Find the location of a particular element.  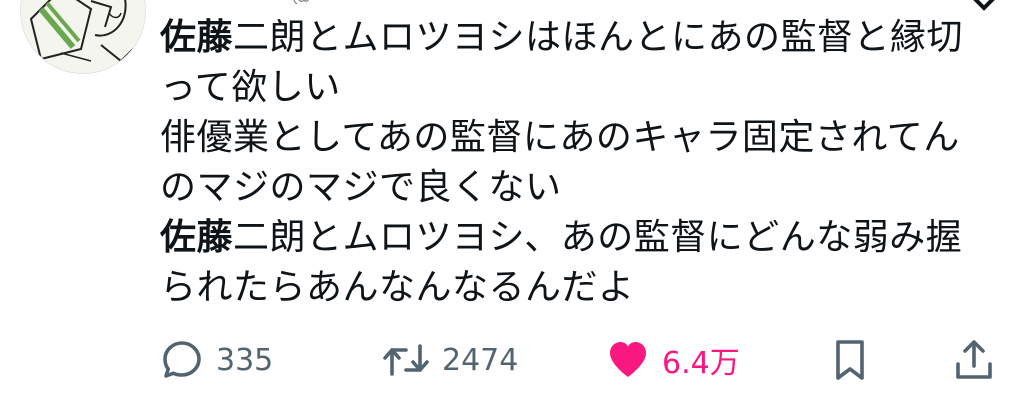

share-button is located at coordinates (974, 360).